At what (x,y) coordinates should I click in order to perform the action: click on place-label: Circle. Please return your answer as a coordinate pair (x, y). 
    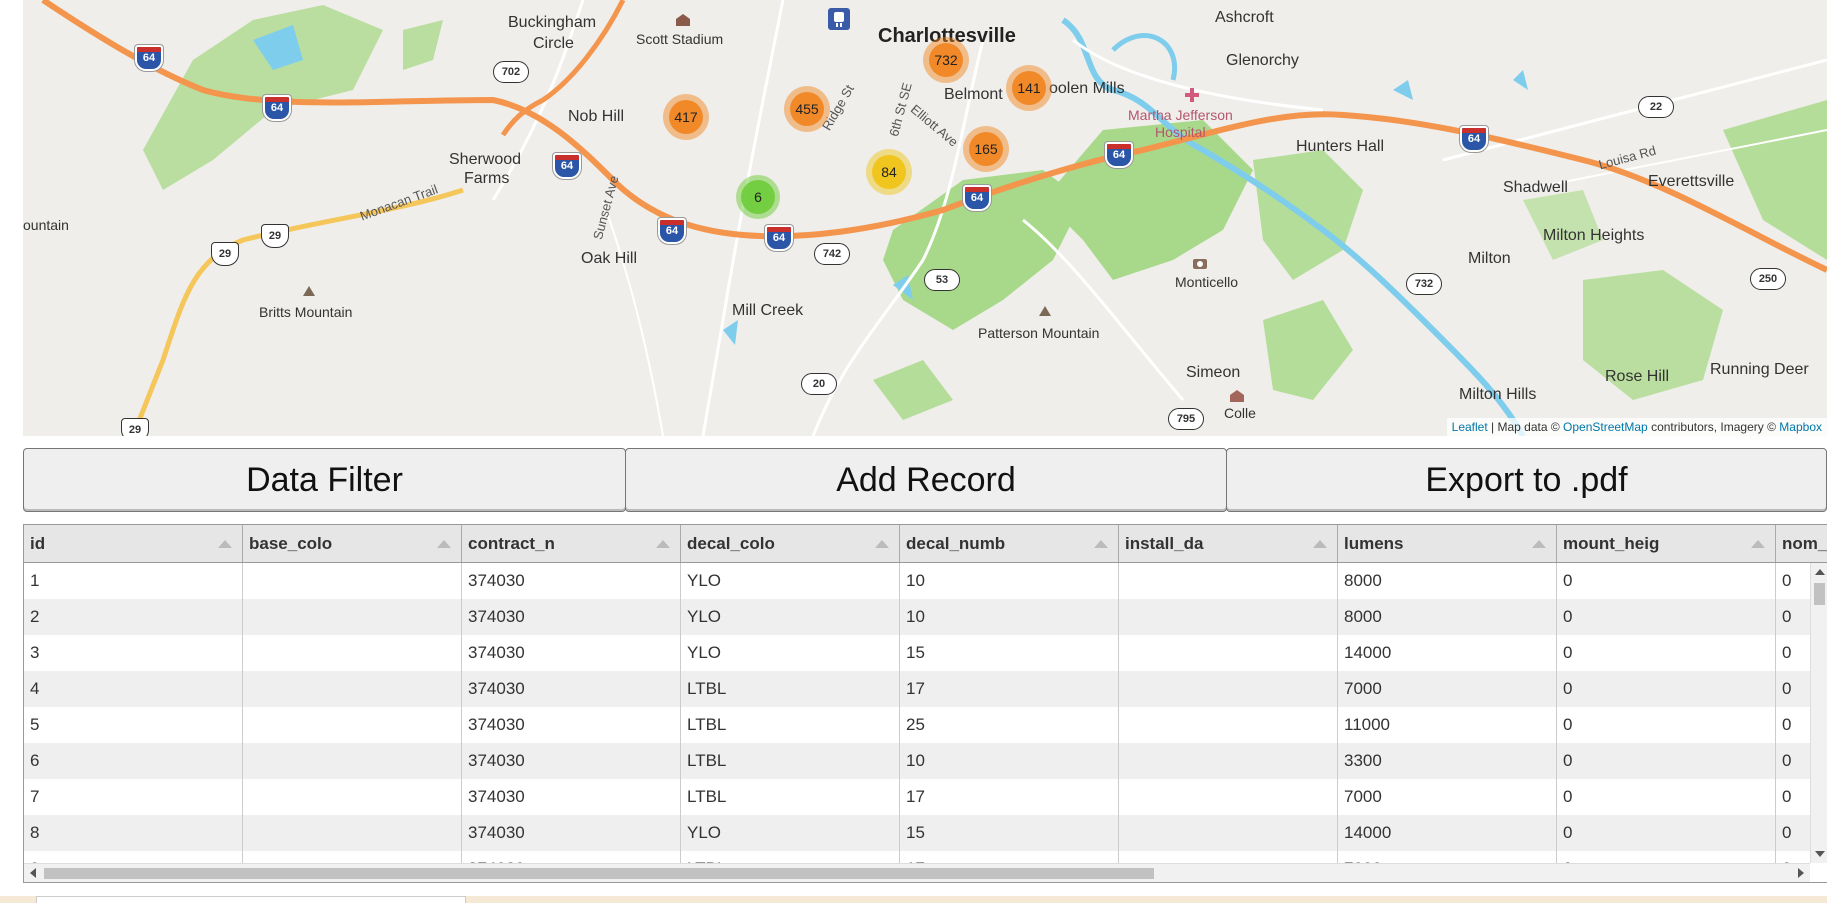
    Looking at the image, I should click on (553, 43).